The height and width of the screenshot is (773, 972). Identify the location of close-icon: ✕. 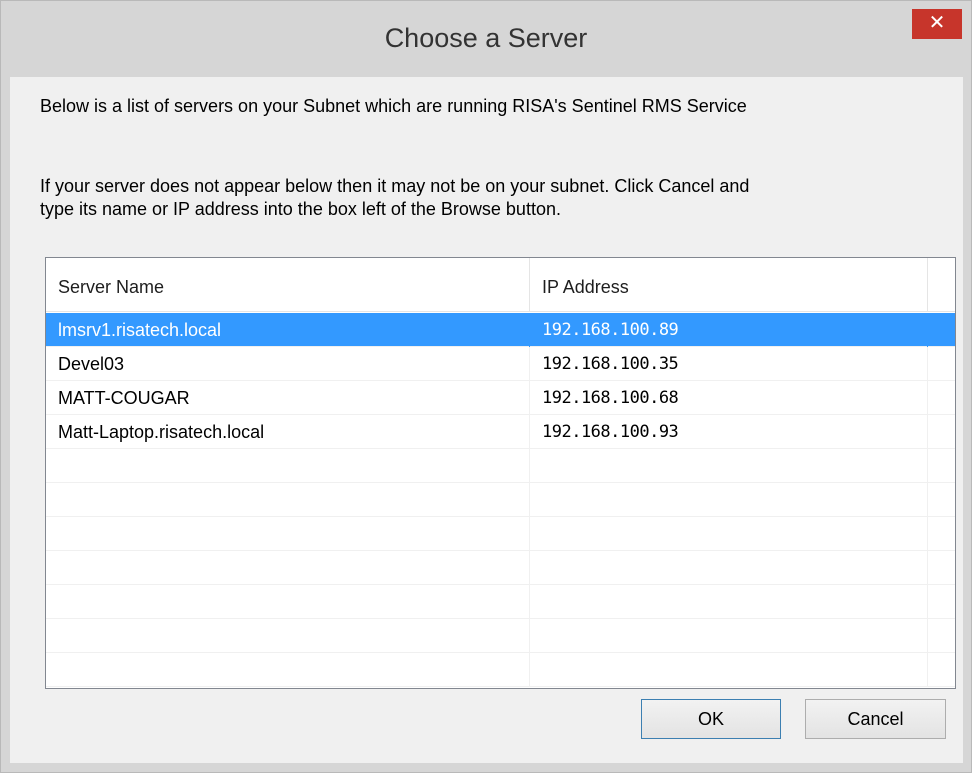
(937, 23).